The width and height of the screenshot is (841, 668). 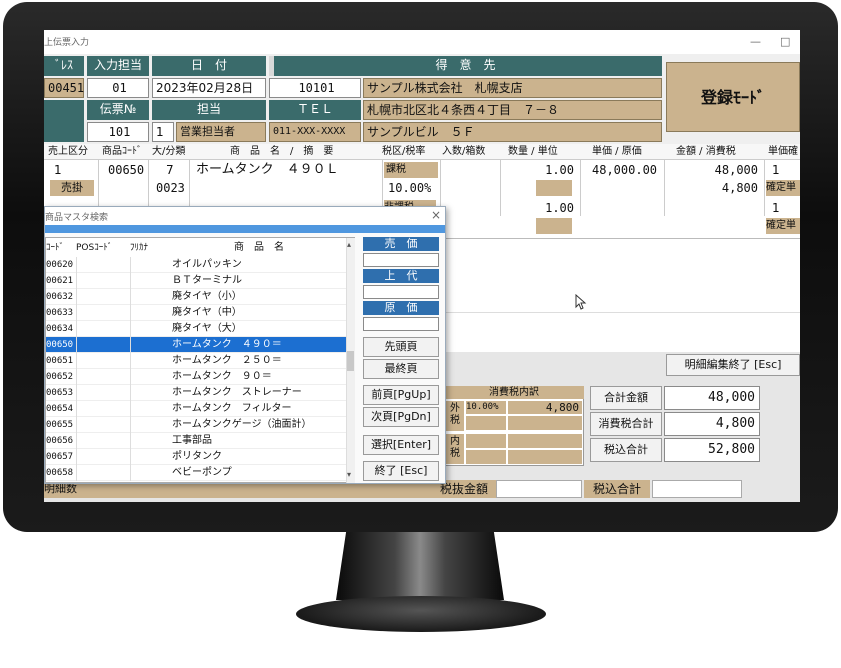 What do you see at coordinates (170, 170) in the screenshot?
I see `row1-daibun: 7` at bounding box center [170, 170].